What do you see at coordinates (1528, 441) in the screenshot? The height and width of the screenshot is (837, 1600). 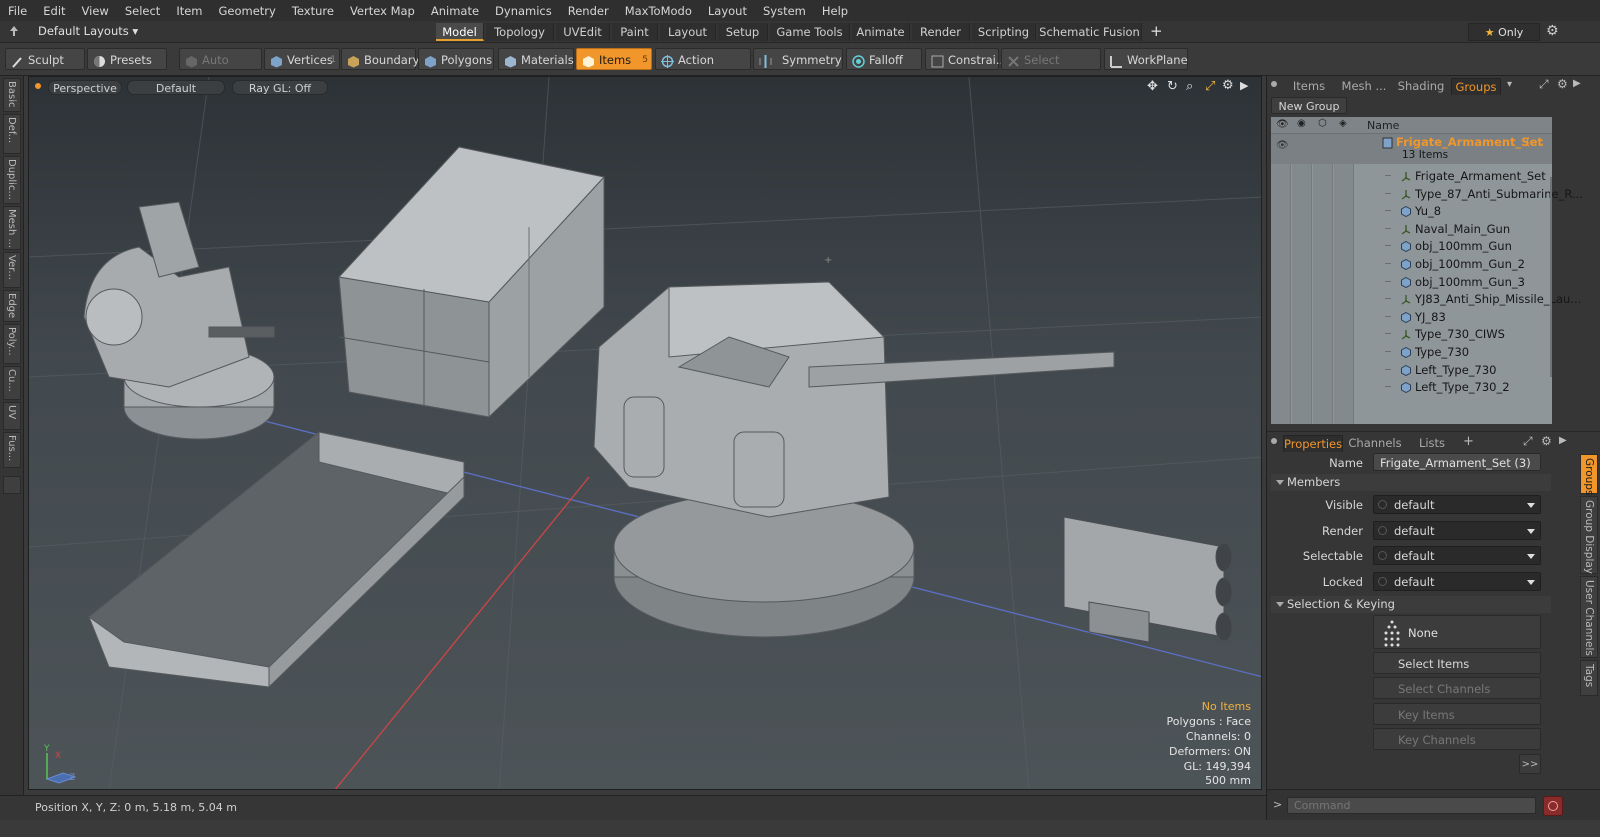 I see `props-expand-icon: ⤢` at bounding box center [1528, 441].